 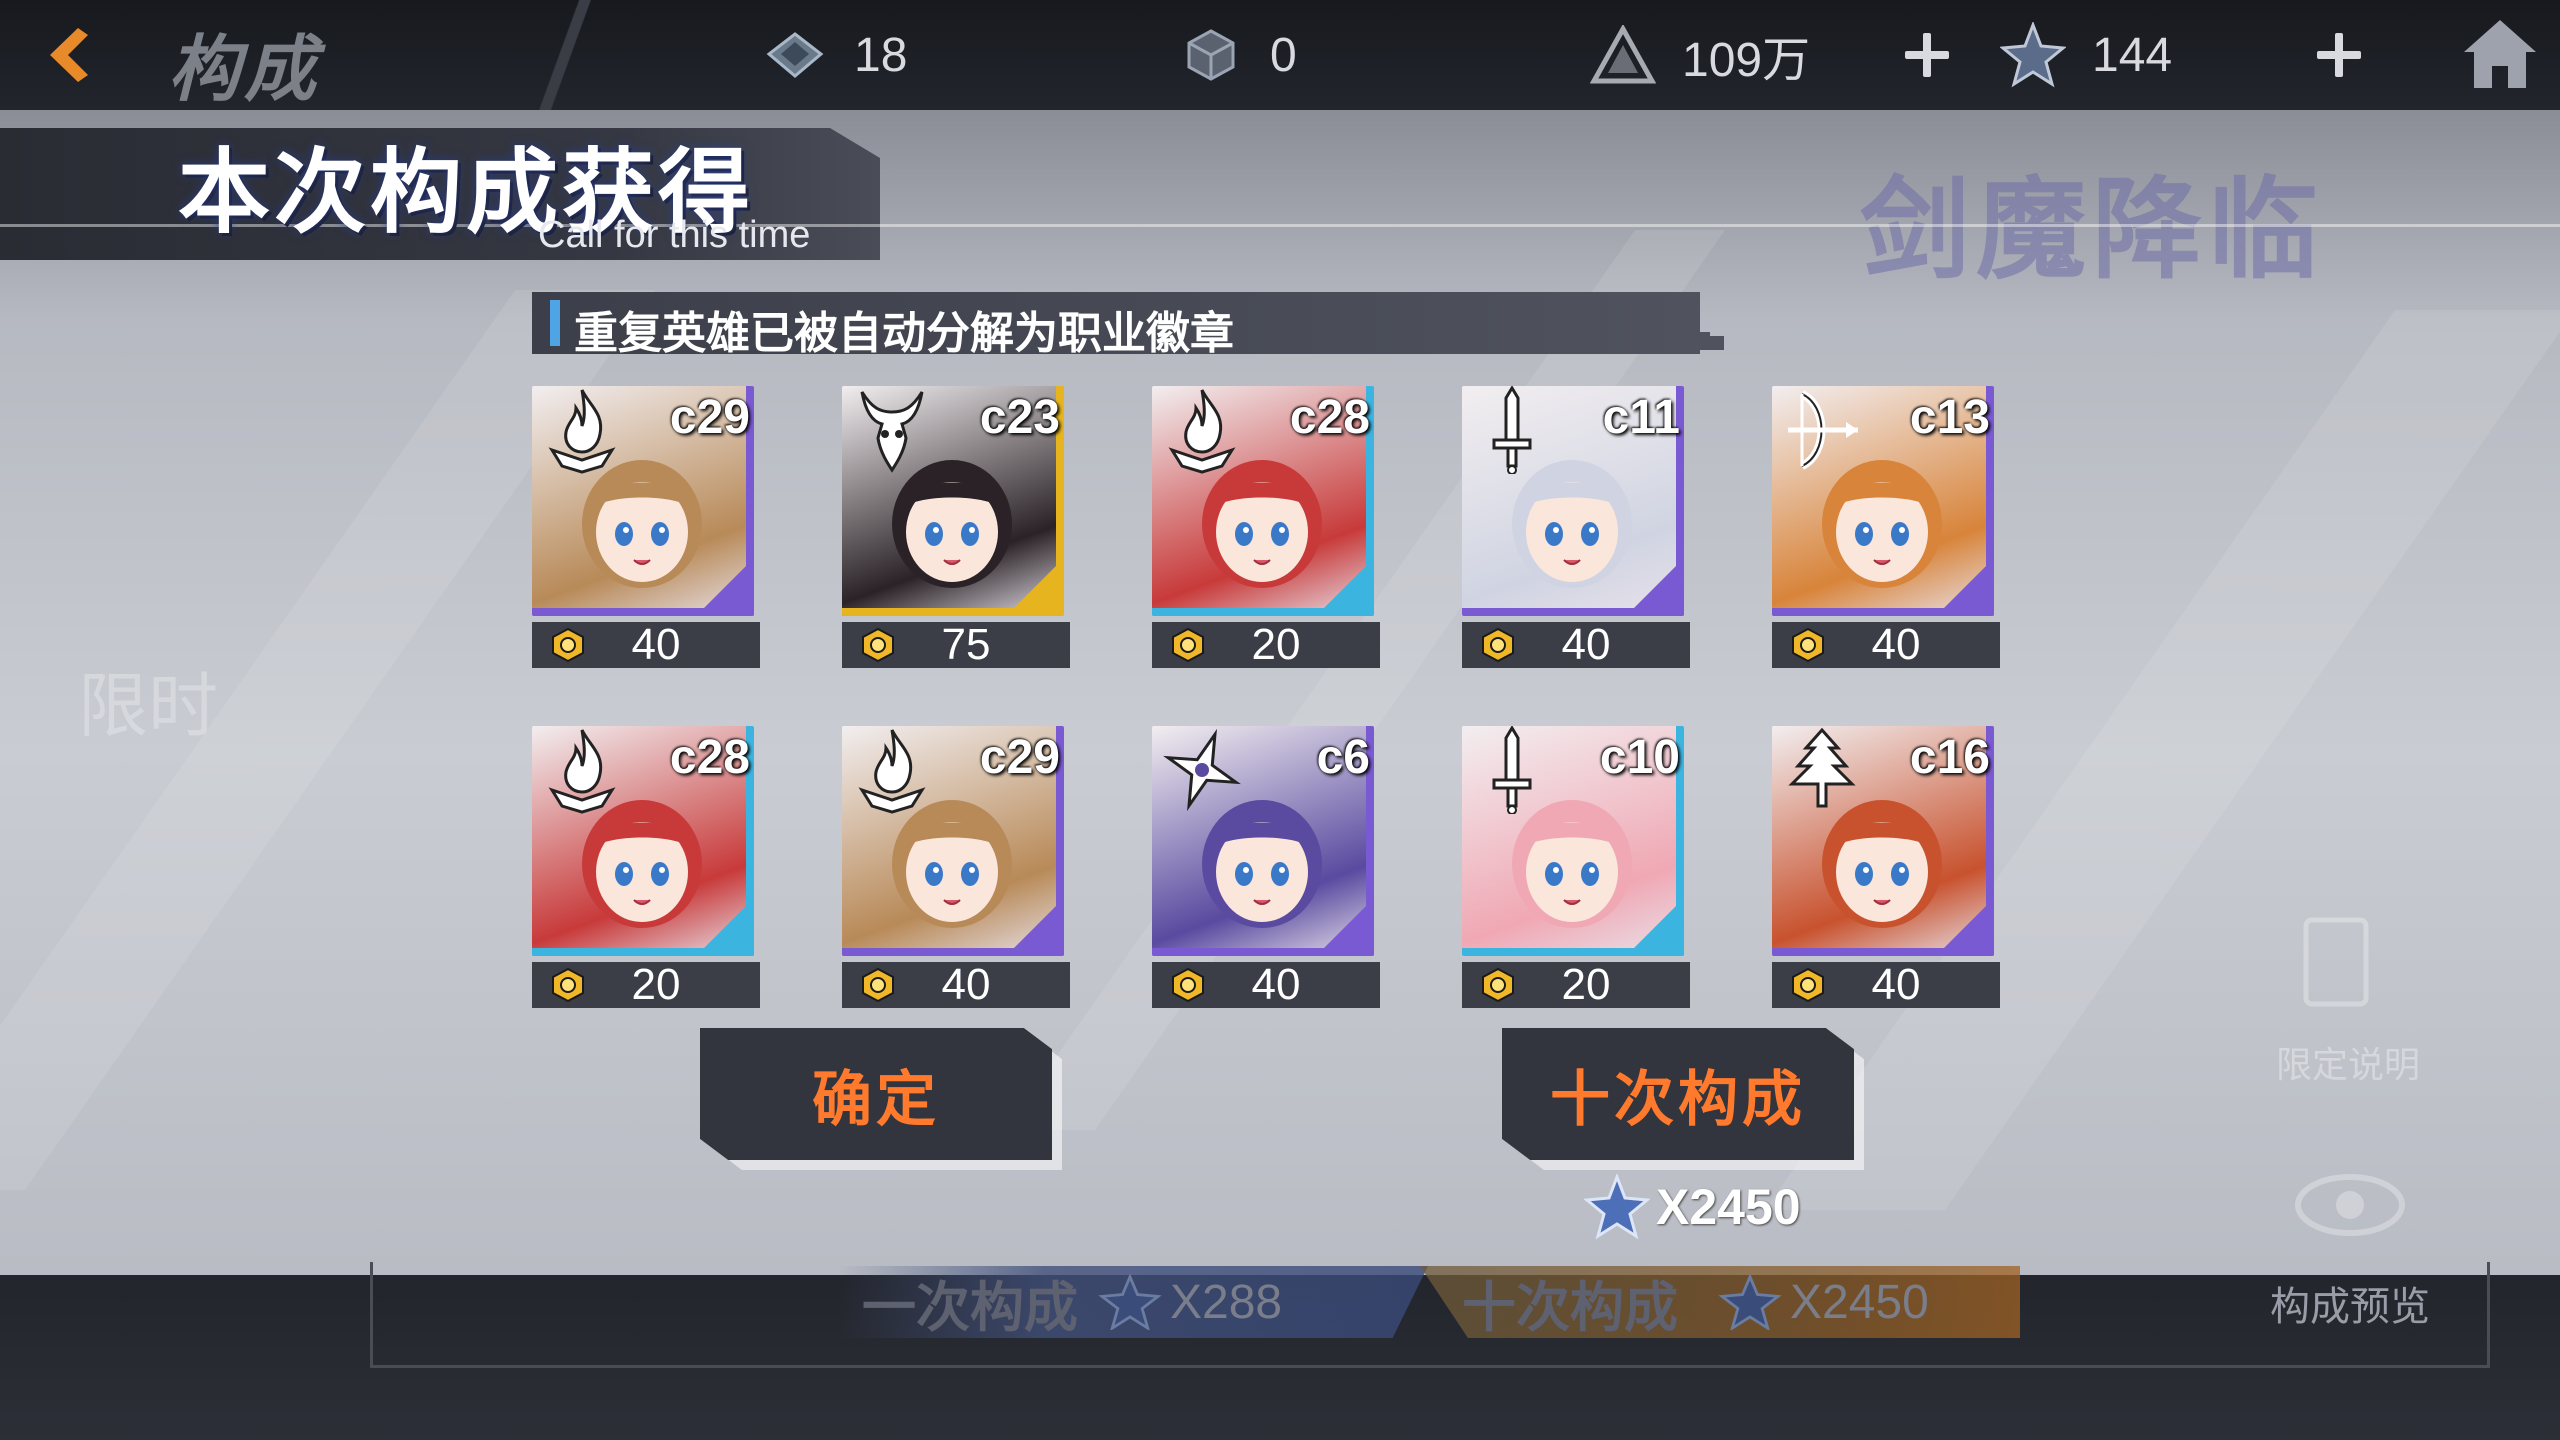 I want to click on notice-banner: 重复英雄已被自动分解为职业徽章, so click(x=1116, y=325).